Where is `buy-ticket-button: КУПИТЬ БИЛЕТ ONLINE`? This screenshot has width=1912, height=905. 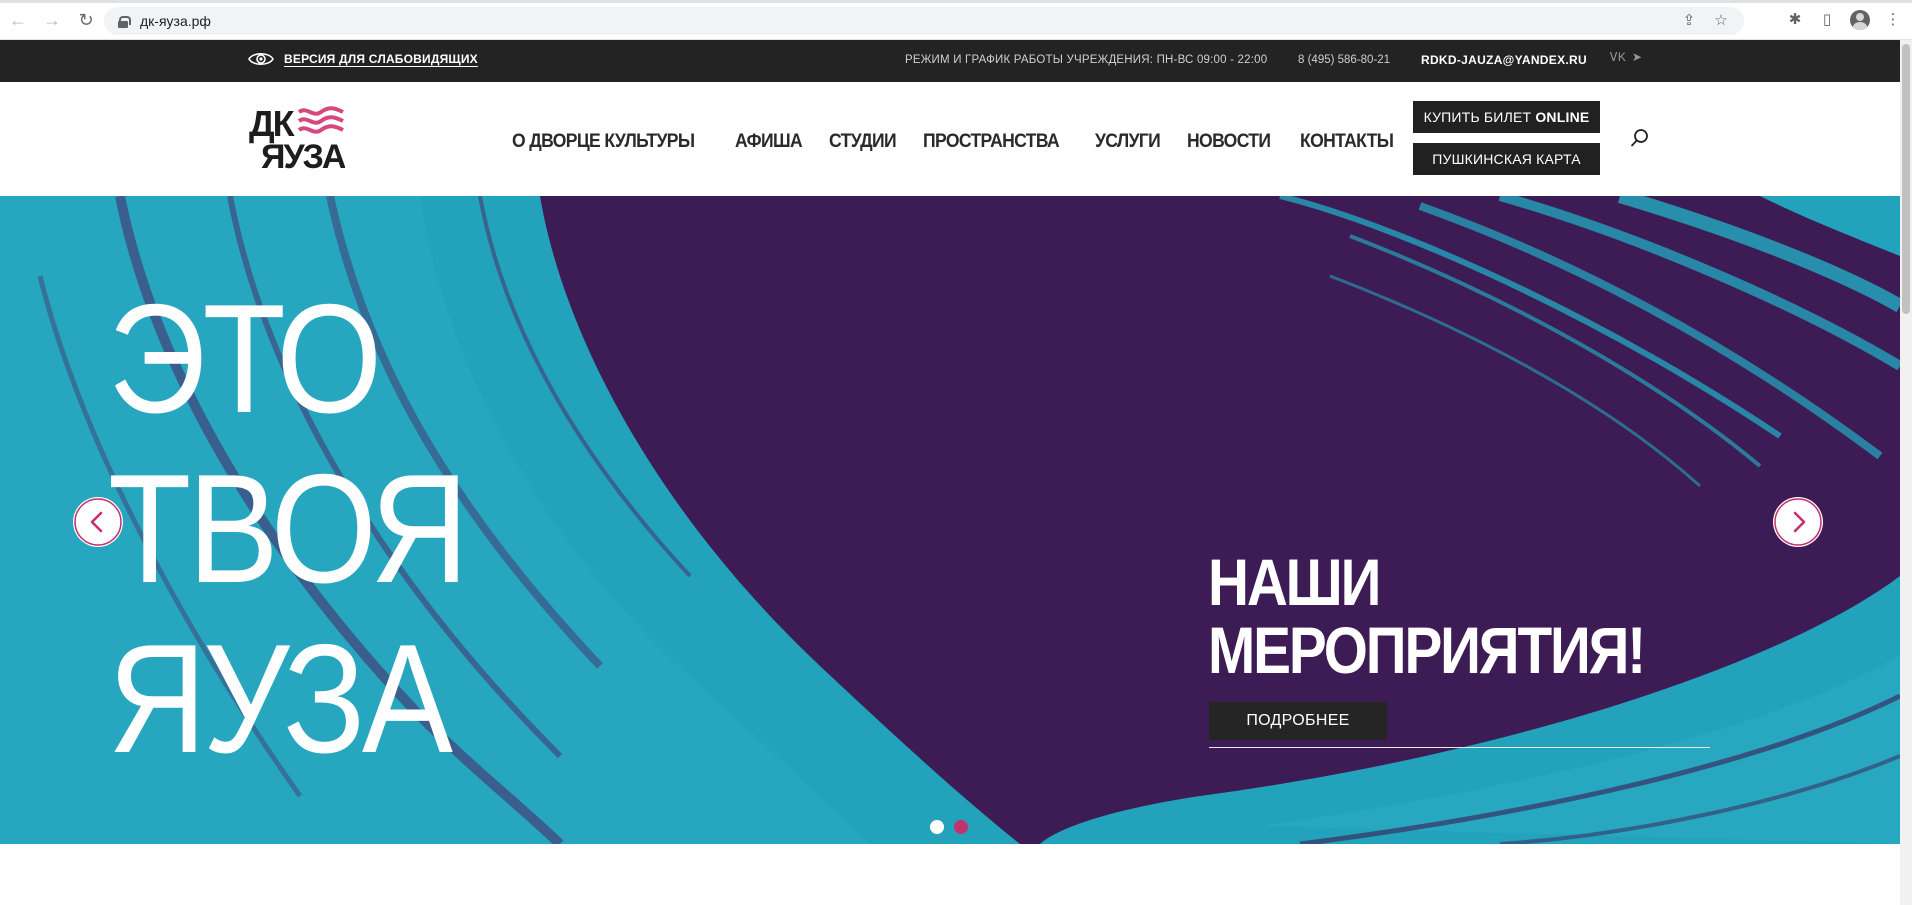 buy-ticket-button: КУПИТЬ БИЛЕТ ONLINE is located at coordinates (1506, 117).